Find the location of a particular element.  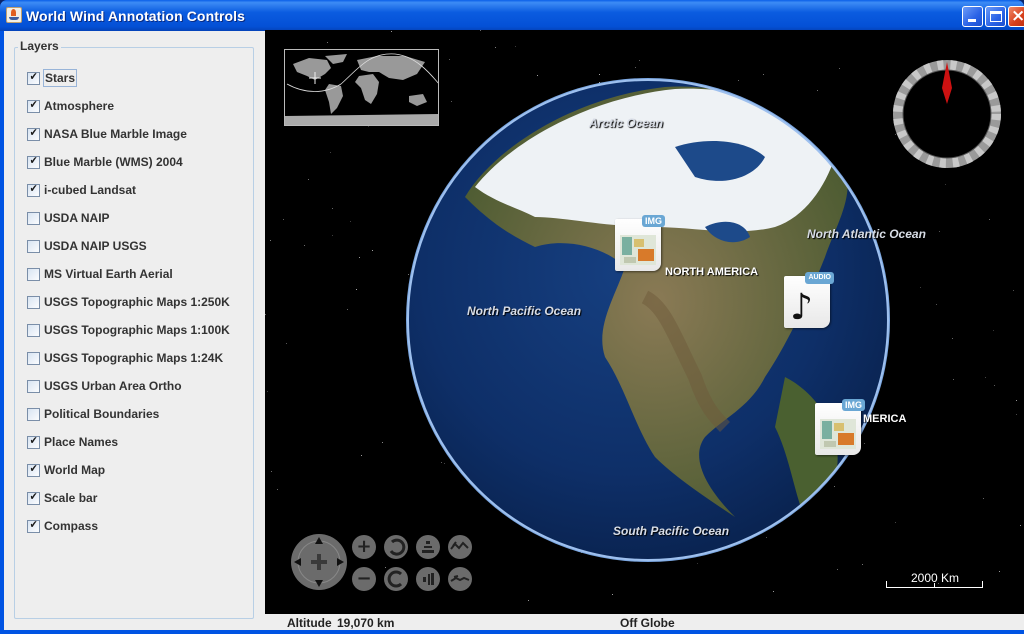

minimize-button is located at coordinates (972, 16).